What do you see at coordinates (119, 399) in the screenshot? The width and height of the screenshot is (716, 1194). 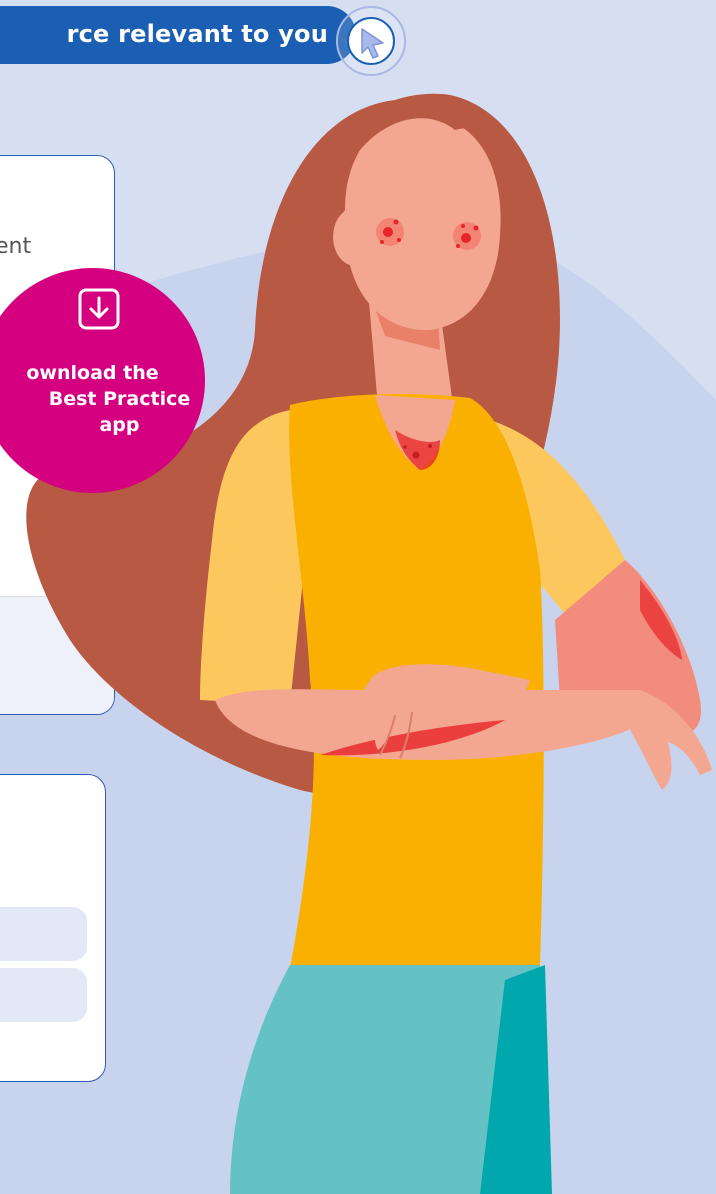 I see `download-line-2: Best Practice` at bounding box center [119, 399].